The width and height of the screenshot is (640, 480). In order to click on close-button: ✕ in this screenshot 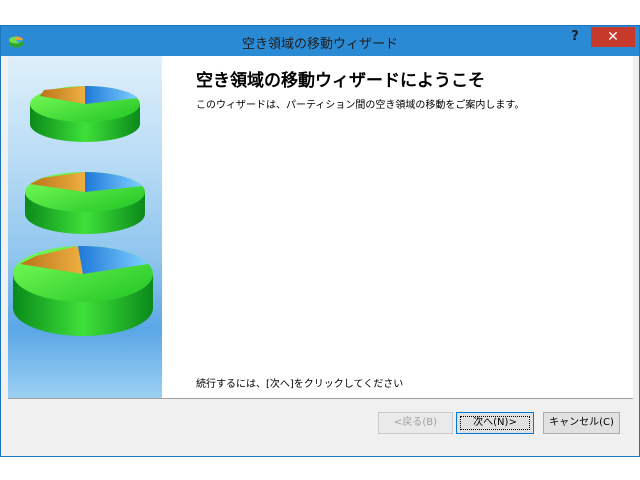, I will do `click(613, 37)`.